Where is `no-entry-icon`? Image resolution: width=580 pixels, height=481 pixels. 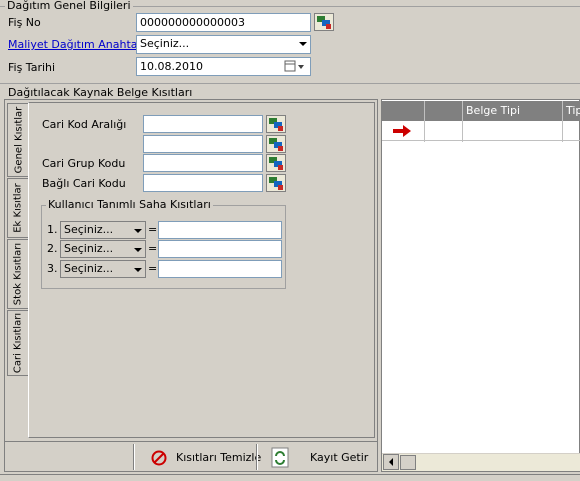 no-entry-icon is located at coordinates (159, 458).